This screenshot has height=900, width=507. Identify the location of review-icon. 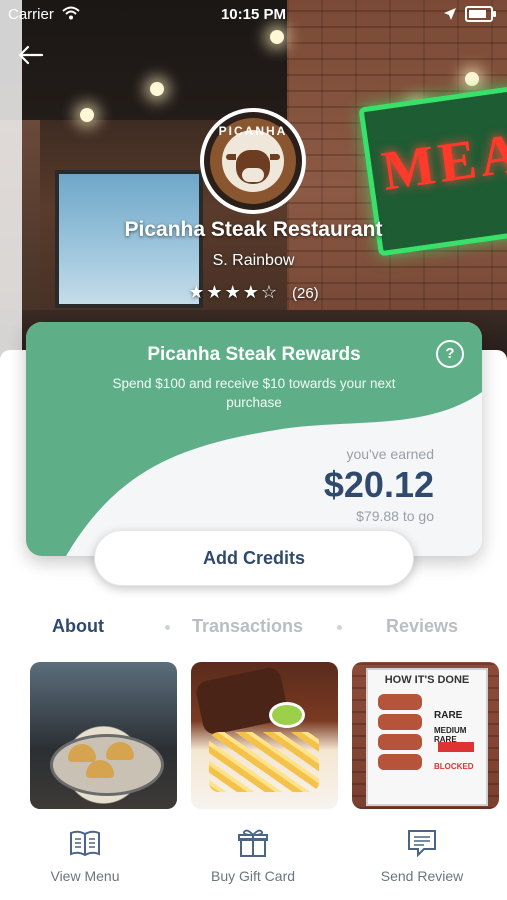
(422, 844).